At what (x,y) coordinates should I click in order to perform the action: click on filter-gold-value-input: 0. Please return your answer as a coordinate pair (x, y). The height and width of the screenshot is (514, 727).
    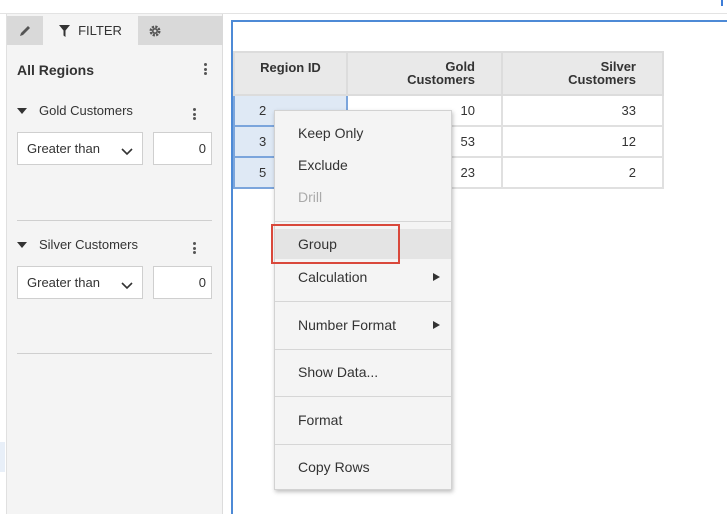
    Looking at the image, I should click on (182, 148).